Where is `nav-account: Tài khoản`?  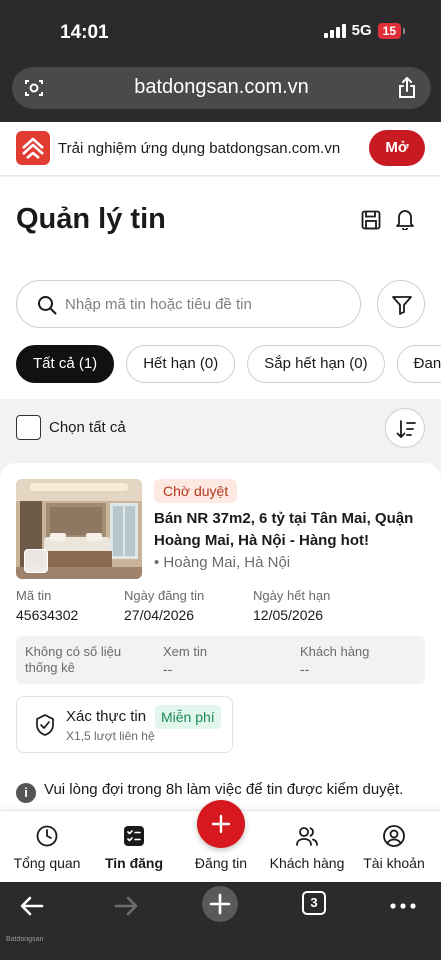
nav-account: Tài khoản is located at coordinates (394, 847).